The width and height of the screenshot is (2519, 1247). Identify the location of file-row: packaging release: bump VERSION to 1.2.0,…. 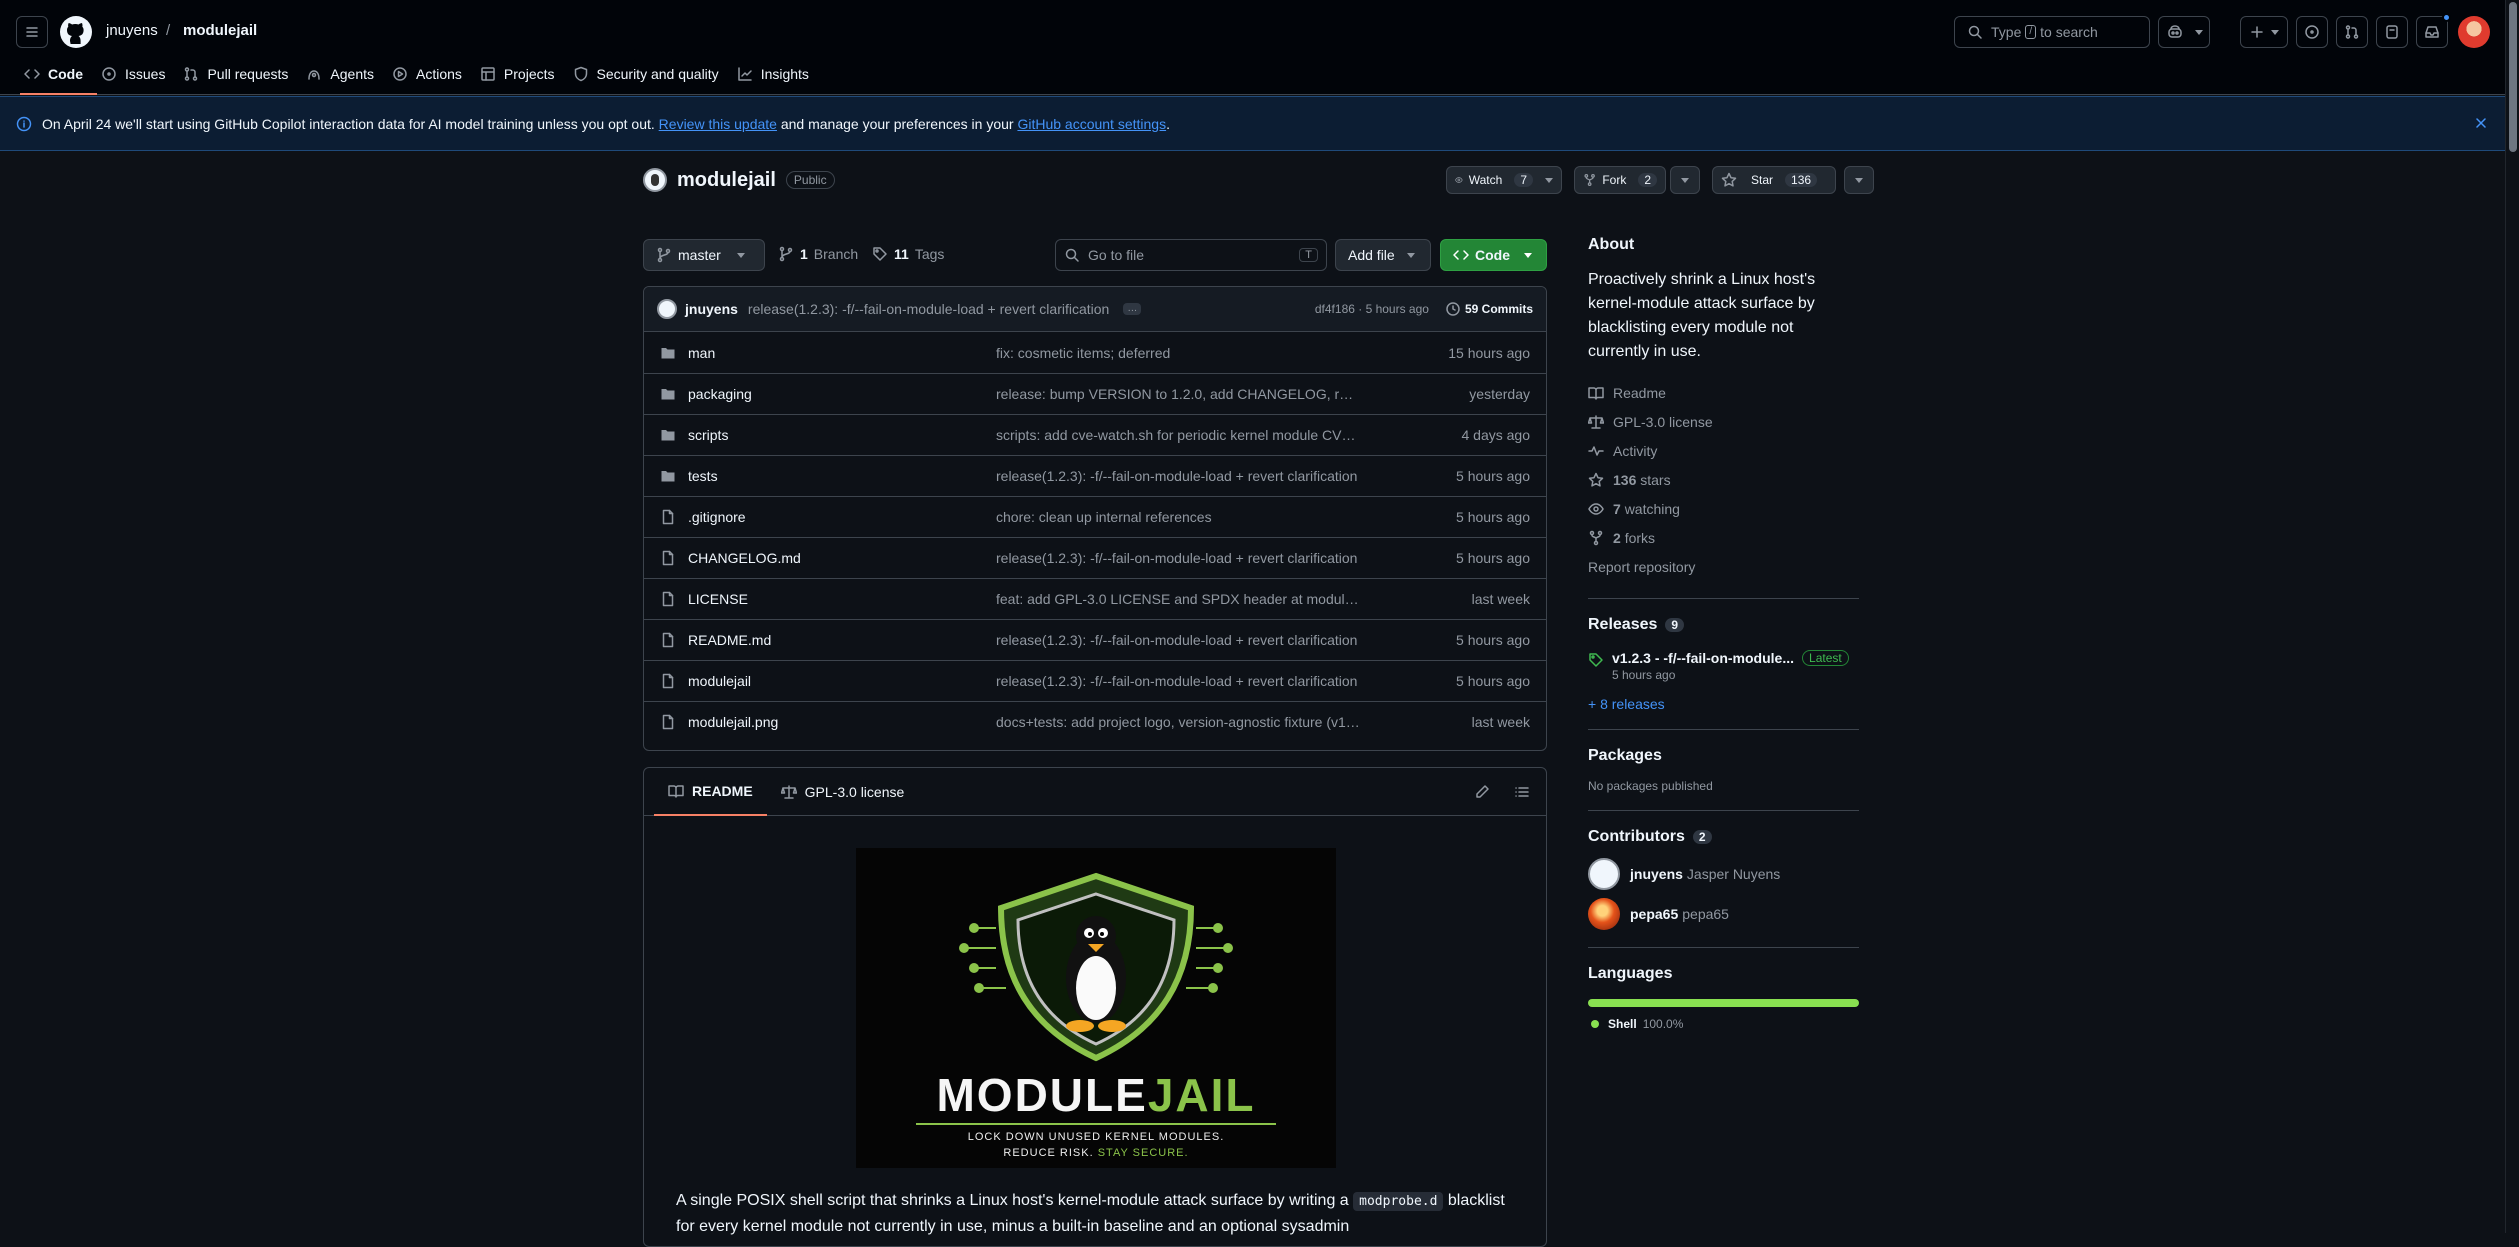
(1095, 393).